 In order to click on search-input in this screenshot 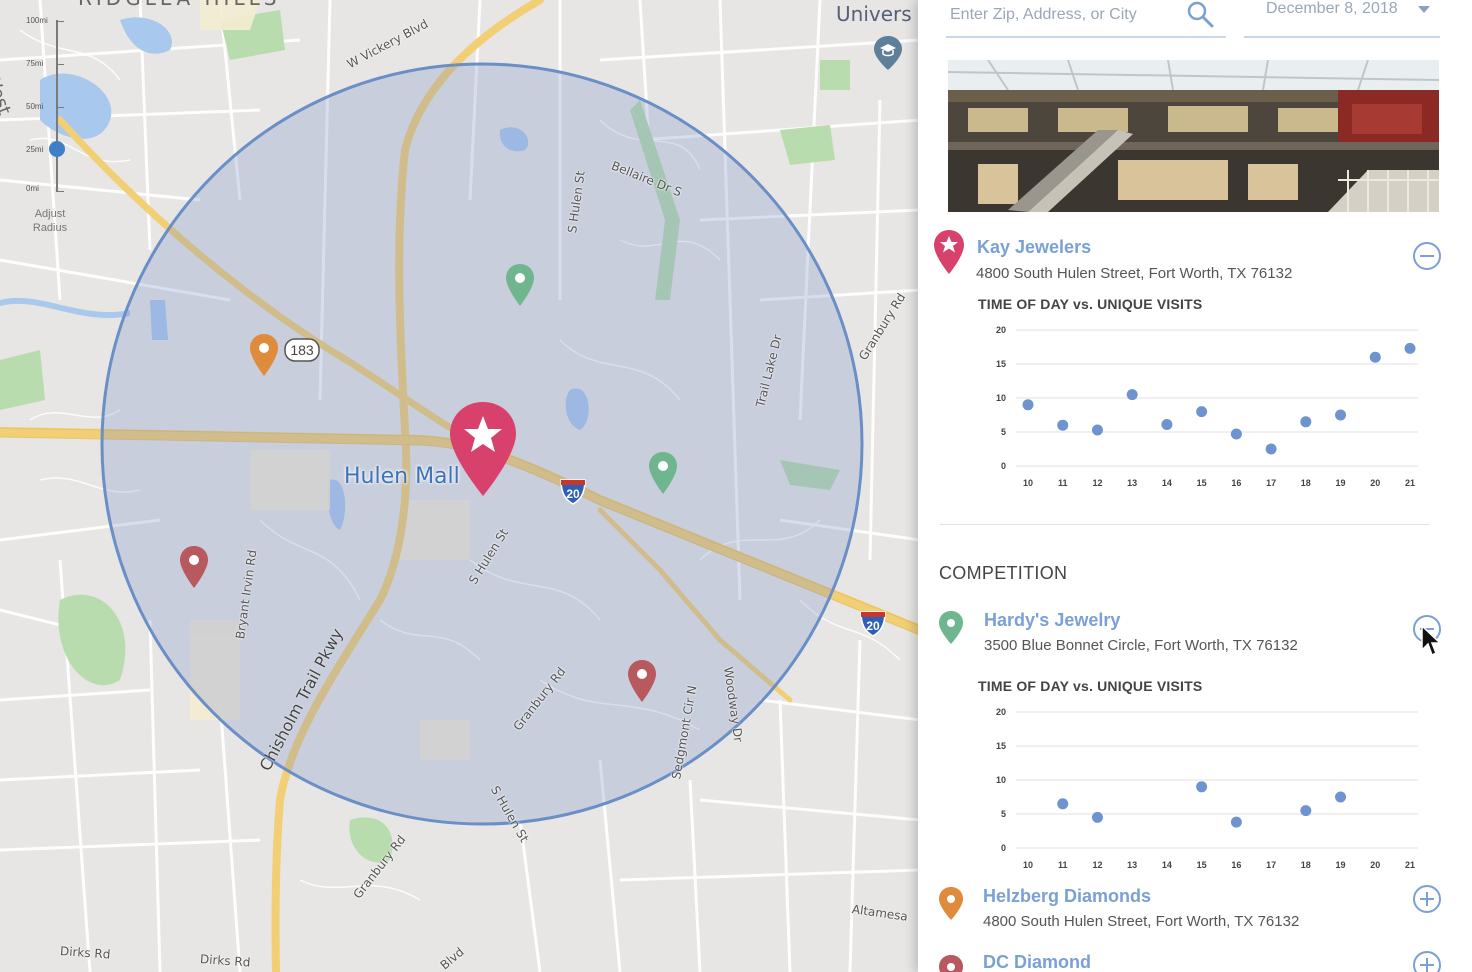, I will do `click(1064, 15)`.